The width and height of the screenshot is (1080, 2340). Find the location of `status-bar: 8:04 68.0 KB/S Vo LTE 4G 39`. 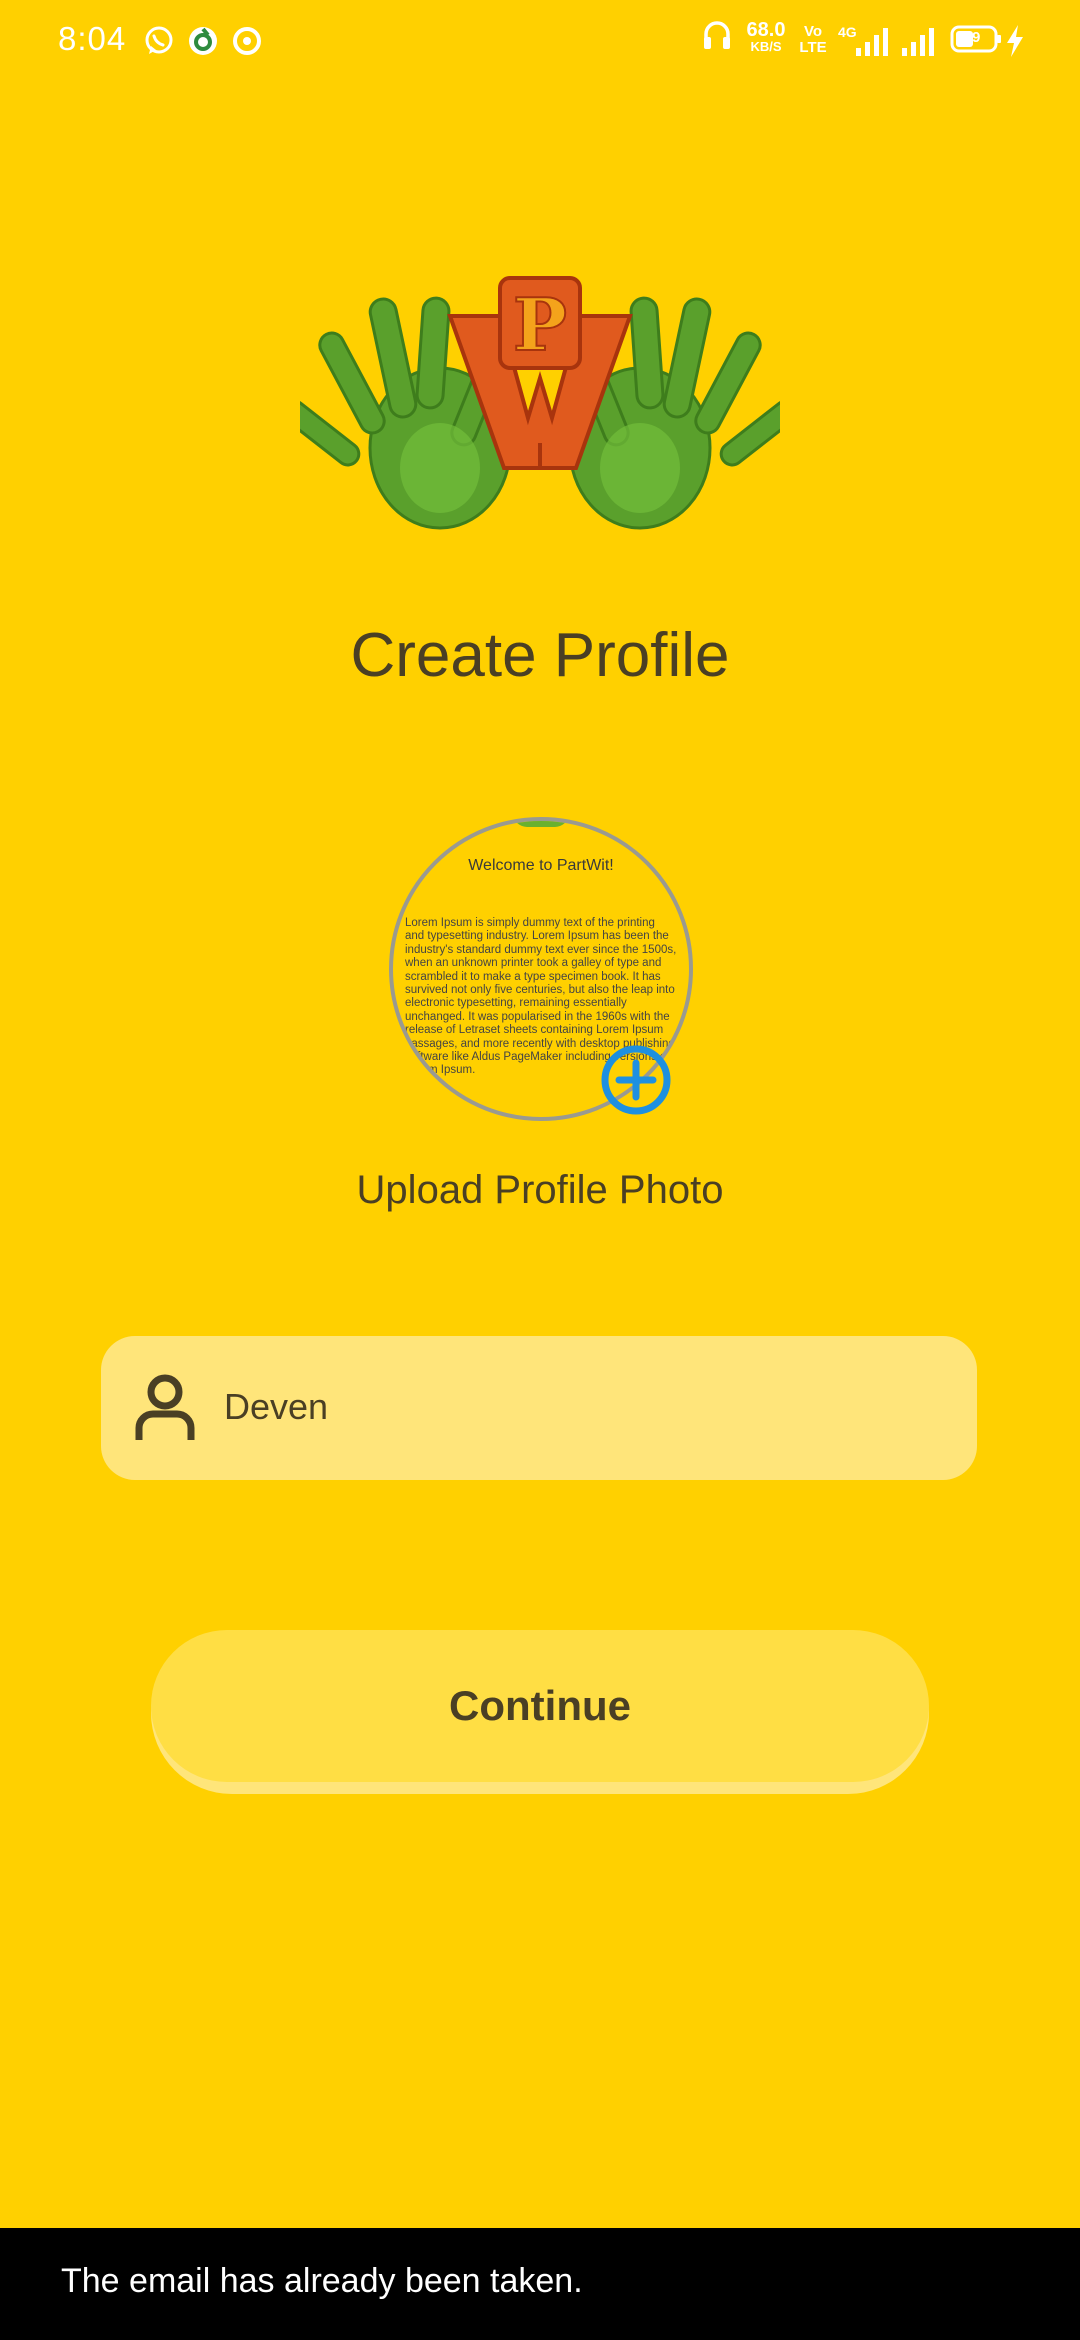

status-bar: 8:04 68.0 KB/S Vo LTE 4G 39 is located at coordinates (540, 41).